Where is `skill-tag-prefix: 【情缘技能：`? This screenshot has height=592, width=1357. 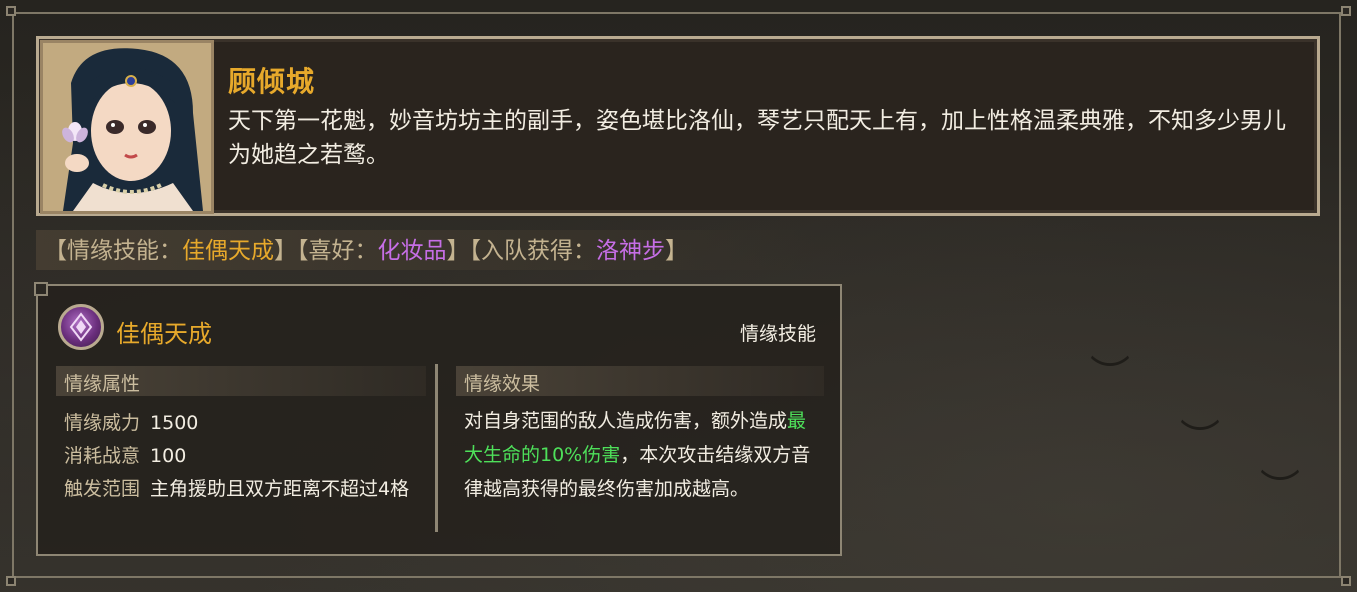
skill-tag-prefix: 【情缘技能： is located at coordinates (113, 251).